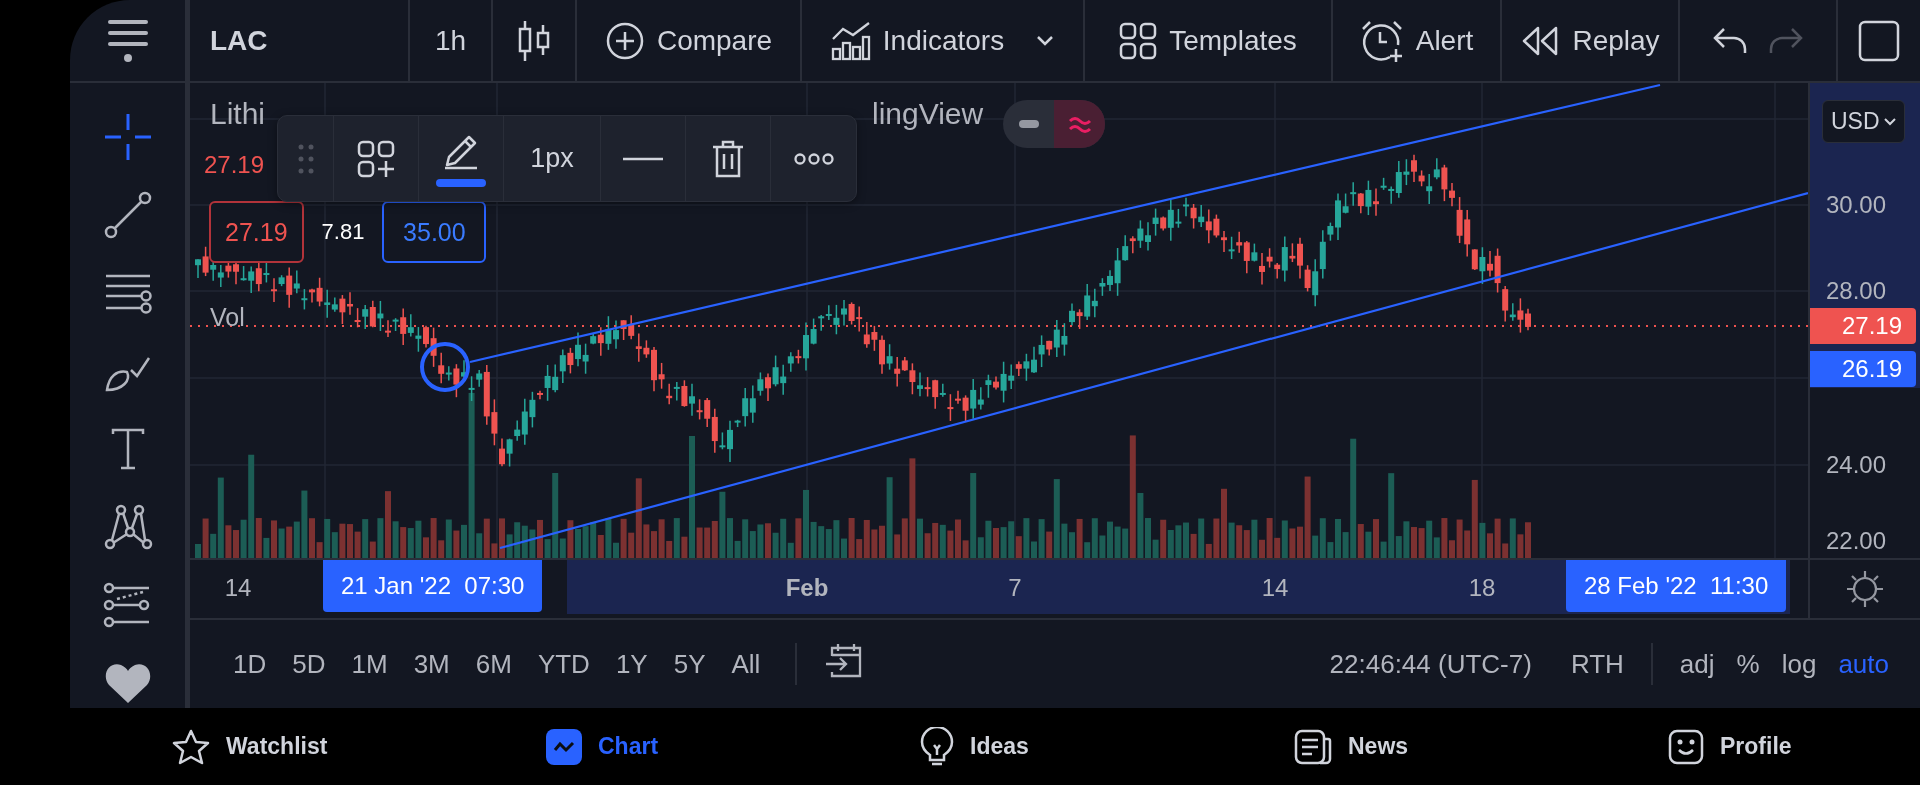  I want to click on range-button: 1Y, so click(631, 664).